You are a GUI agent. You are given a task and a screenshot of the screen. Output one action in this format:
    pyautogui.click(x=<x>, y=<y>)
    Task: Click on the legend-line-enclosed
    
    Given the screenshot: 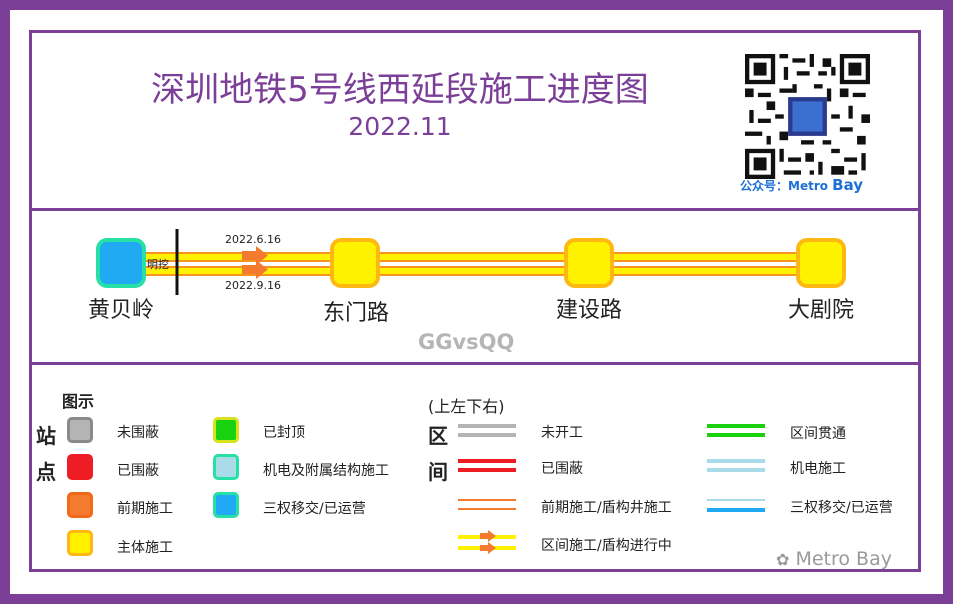 What is the action you would take?
    pyautogui.click(x=487, y=465)
    